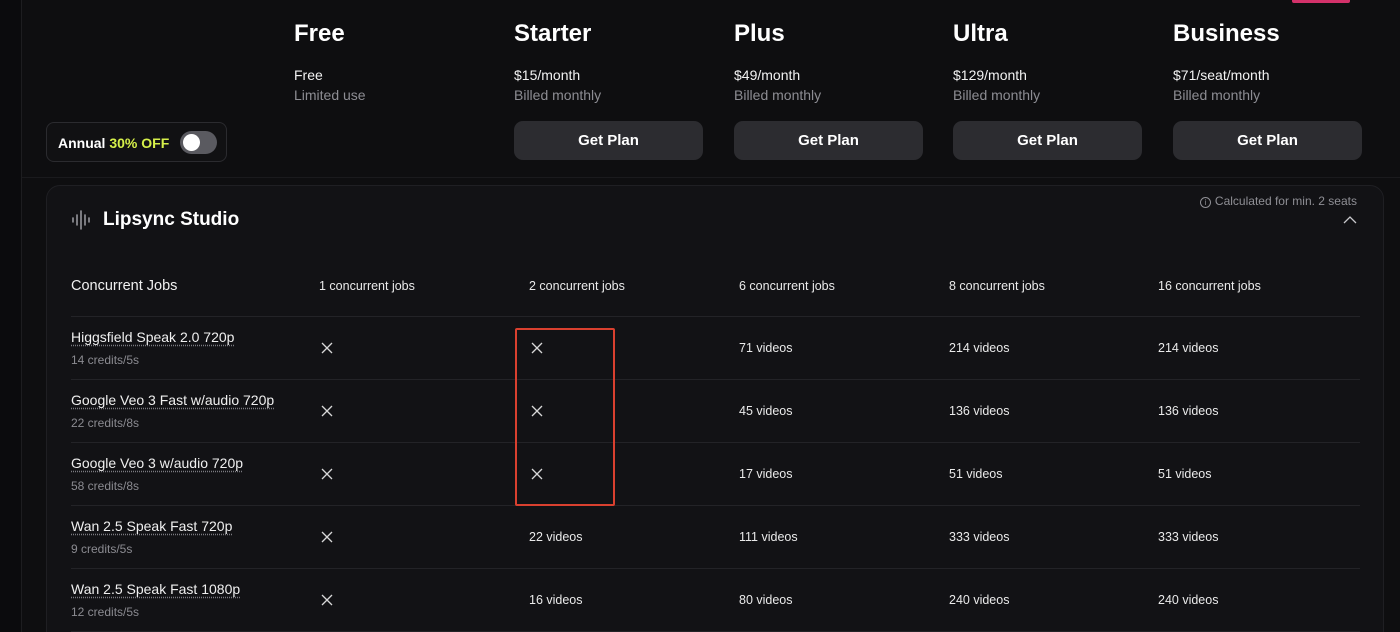  What do you see at coordinates (308, 75) in the screenshot?
I see `plan-price: Free` at bounding box center [308, 75].